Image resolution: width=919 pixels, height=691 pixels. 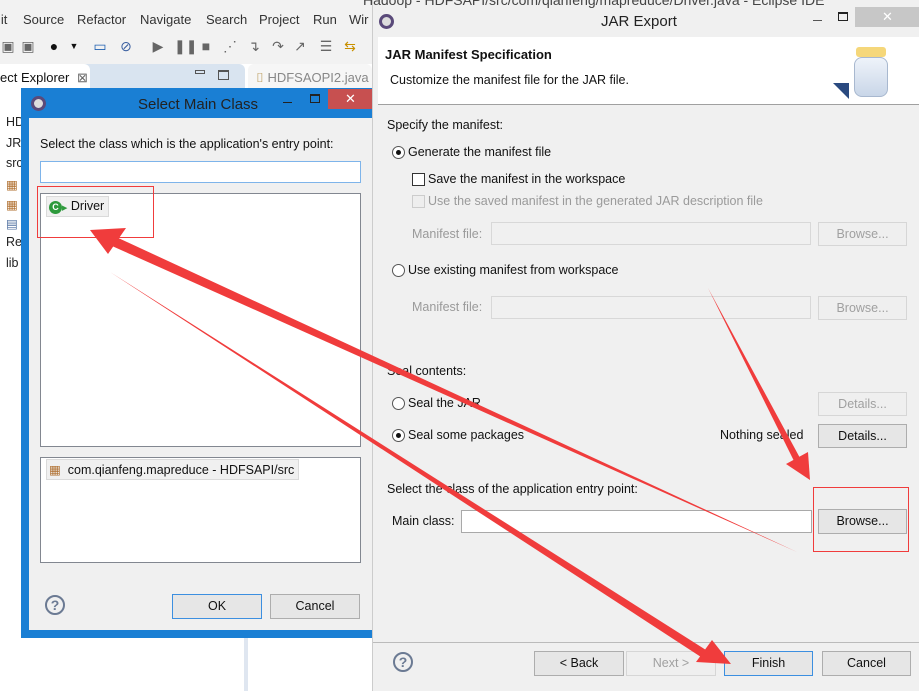 What do you see at coordinates (754, 374) in the screenshot?
I see `arrow-to-browse` at bounding box center [754, 374].